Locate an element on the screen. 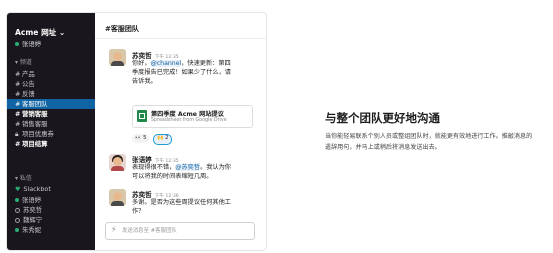 The height and width of the screenshot is (253, 553). message-text: 多谢。是否为这些周提议任何其他工作？ is located at coordinates (183, 207).